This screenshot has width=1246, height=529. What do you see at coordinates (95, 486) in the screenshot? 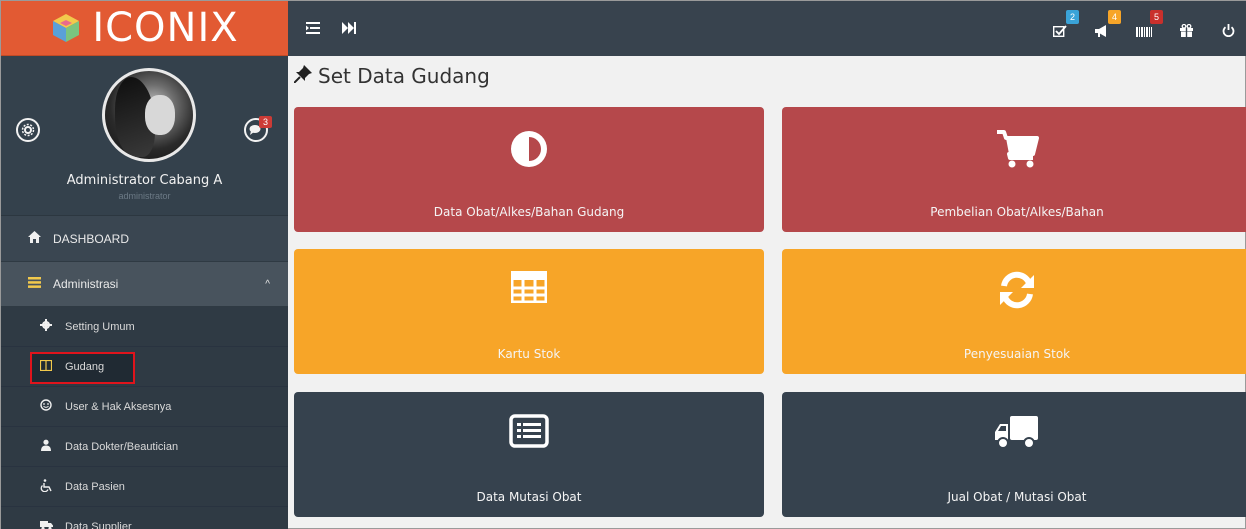
I see `sidebar-item-label: Data Pasien` at bounding box center [95, 486].